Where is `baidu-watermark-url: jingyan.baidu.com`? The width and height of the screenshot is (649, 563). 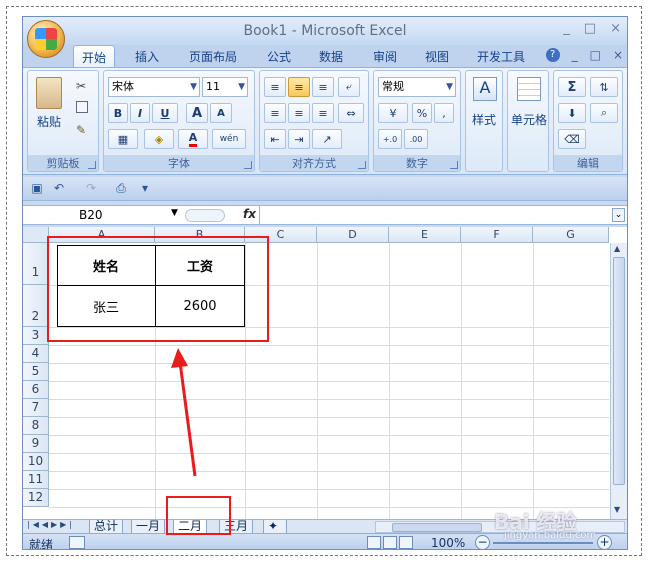 baidu-watermark-url: jingyan.baidu.com is located at coordinates (550, 535).